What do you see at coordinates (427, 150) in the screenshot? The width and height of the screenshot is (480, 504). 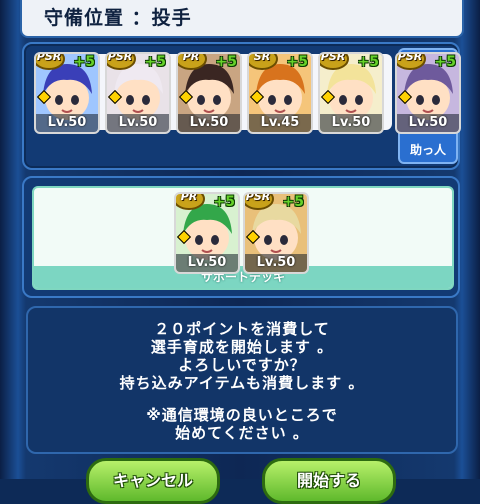 I see `helper-label: 助っ人` at bounding box center [427, 150].